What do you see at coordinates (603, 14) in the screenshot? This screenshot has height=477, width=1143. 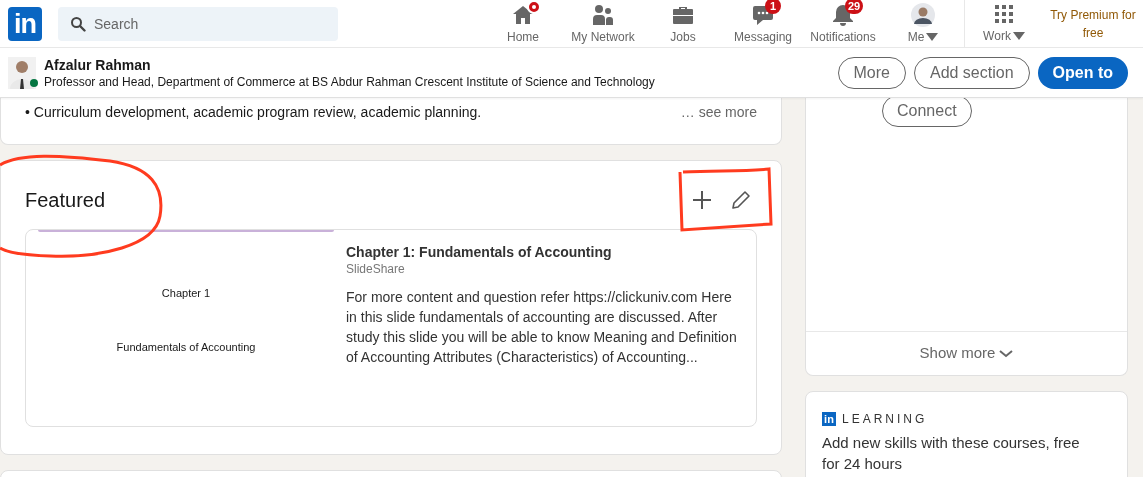 I see `people-icon` at bounding box center [603, 14].